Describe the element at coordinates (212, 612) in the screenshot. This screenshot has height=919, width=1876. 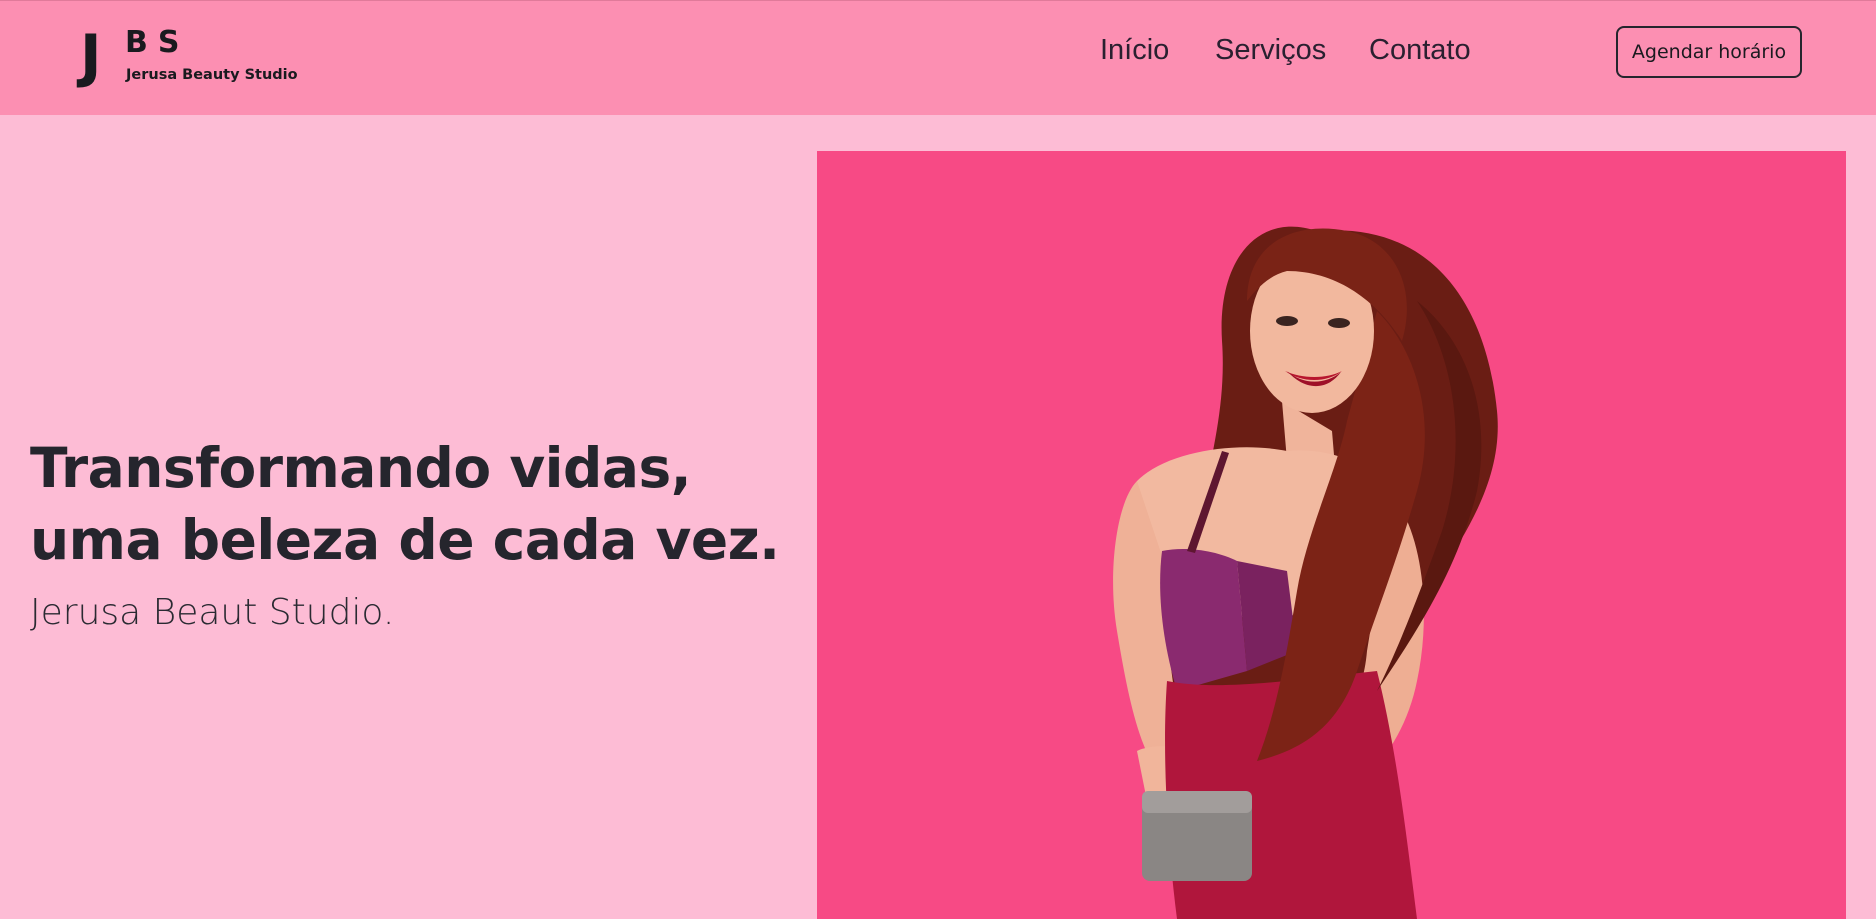
I see `hero-subtitle: Jerusa Beaut Studio.` at that location.